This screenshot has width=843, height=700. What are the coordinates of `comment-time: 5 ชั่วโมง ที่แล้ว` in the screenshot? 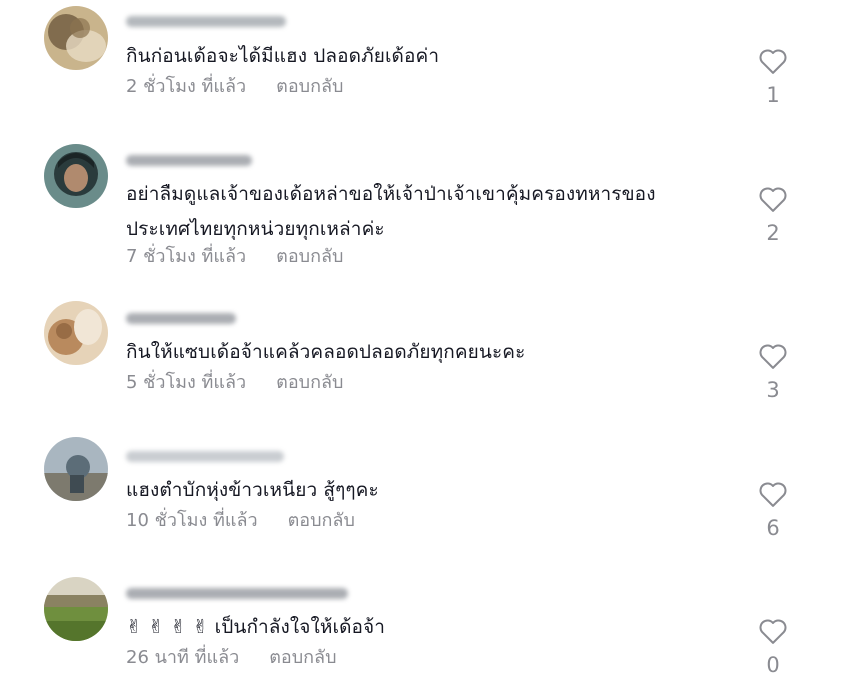 It's located at (186, 382).